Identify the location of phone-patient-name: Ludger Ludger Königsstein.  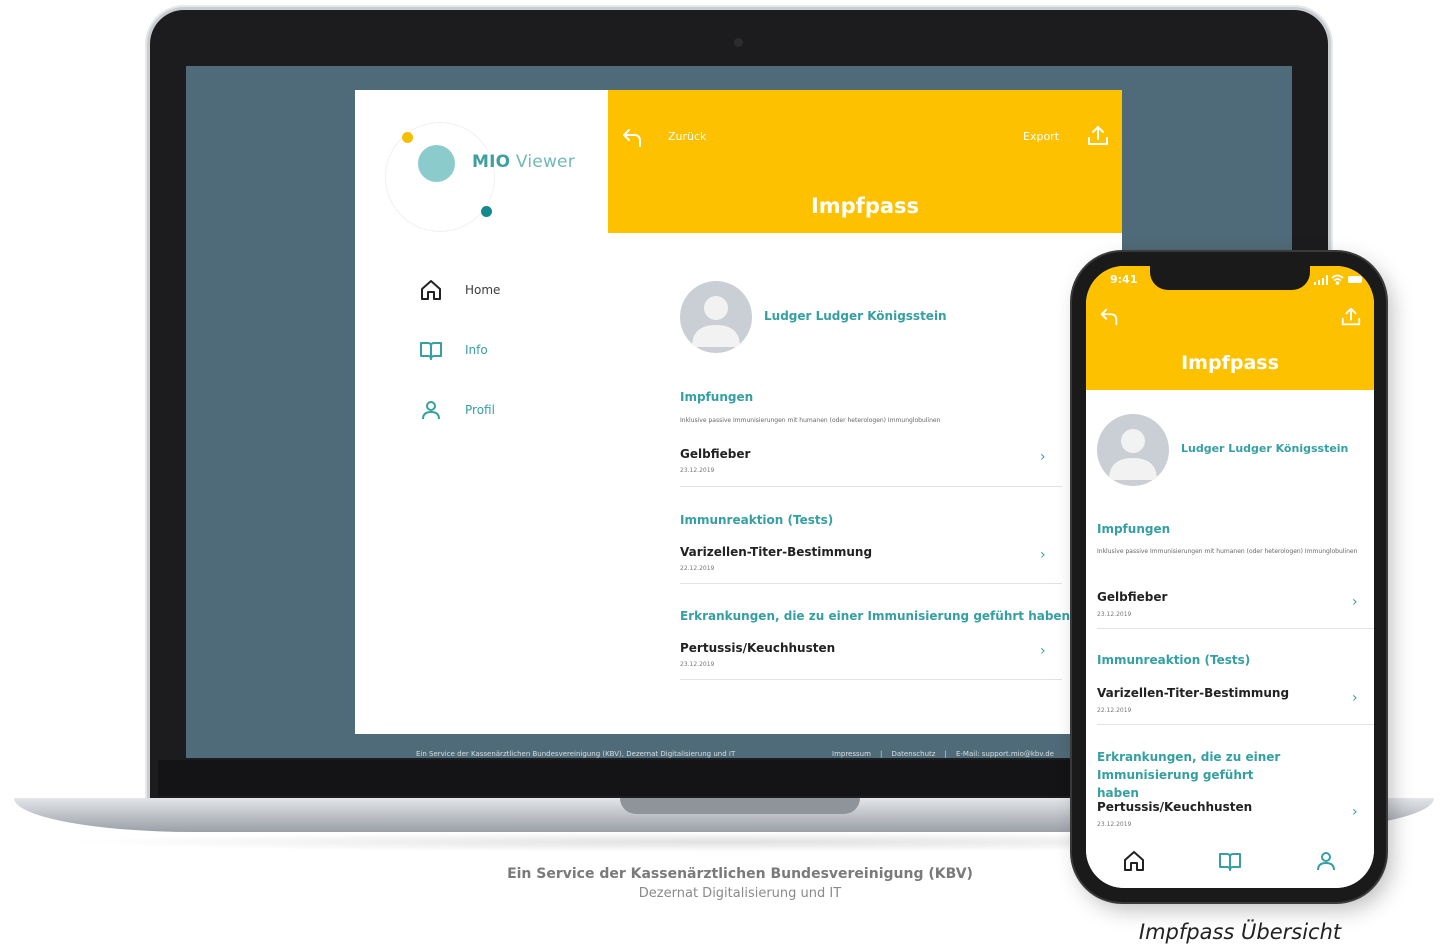
(1265, 448).